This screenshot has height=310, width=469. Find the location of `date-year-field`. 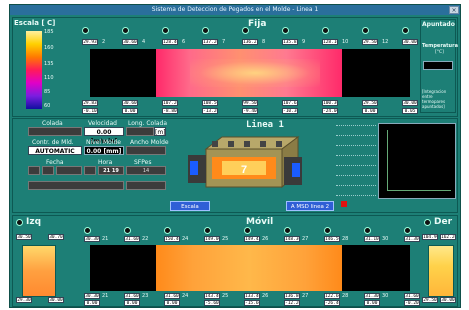

date-year-field is located at coordinates (69, 170).